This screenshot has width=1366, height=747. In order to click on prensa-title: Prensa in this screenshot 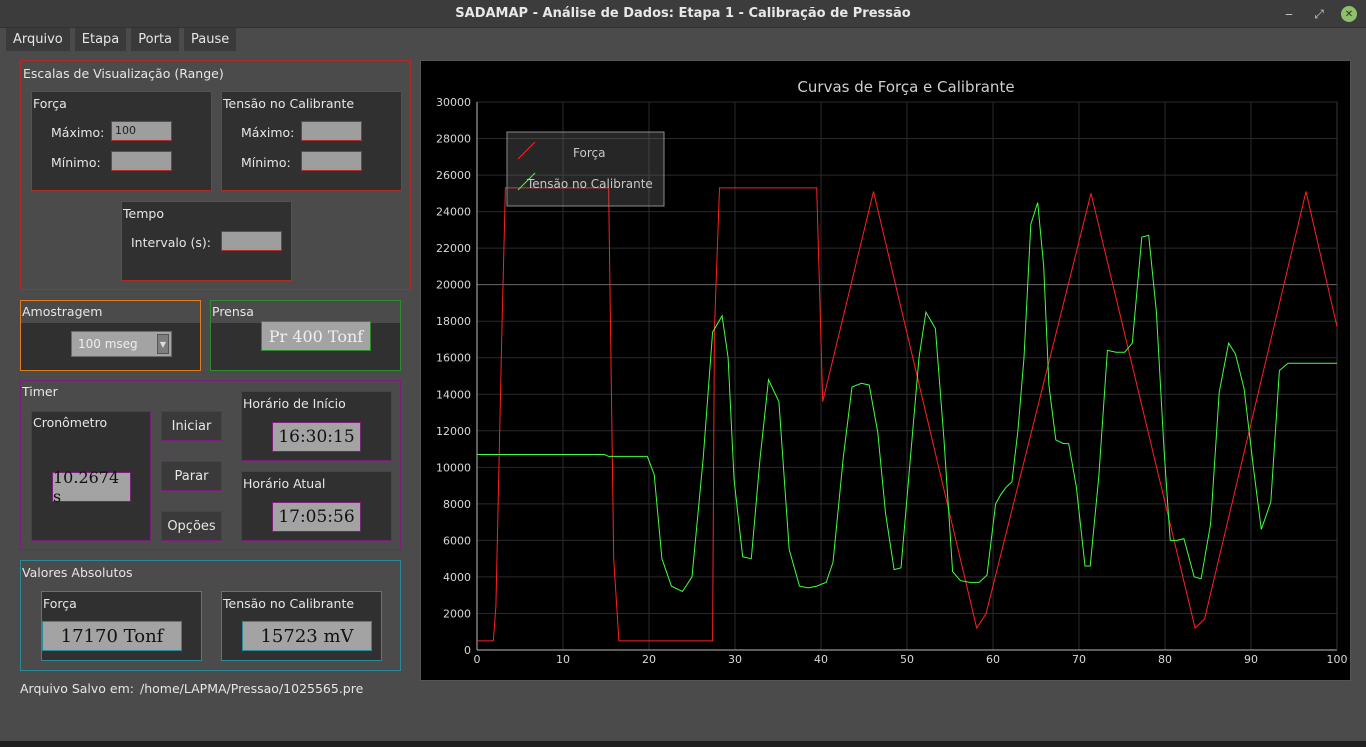, I will do `click(233, 311)`.